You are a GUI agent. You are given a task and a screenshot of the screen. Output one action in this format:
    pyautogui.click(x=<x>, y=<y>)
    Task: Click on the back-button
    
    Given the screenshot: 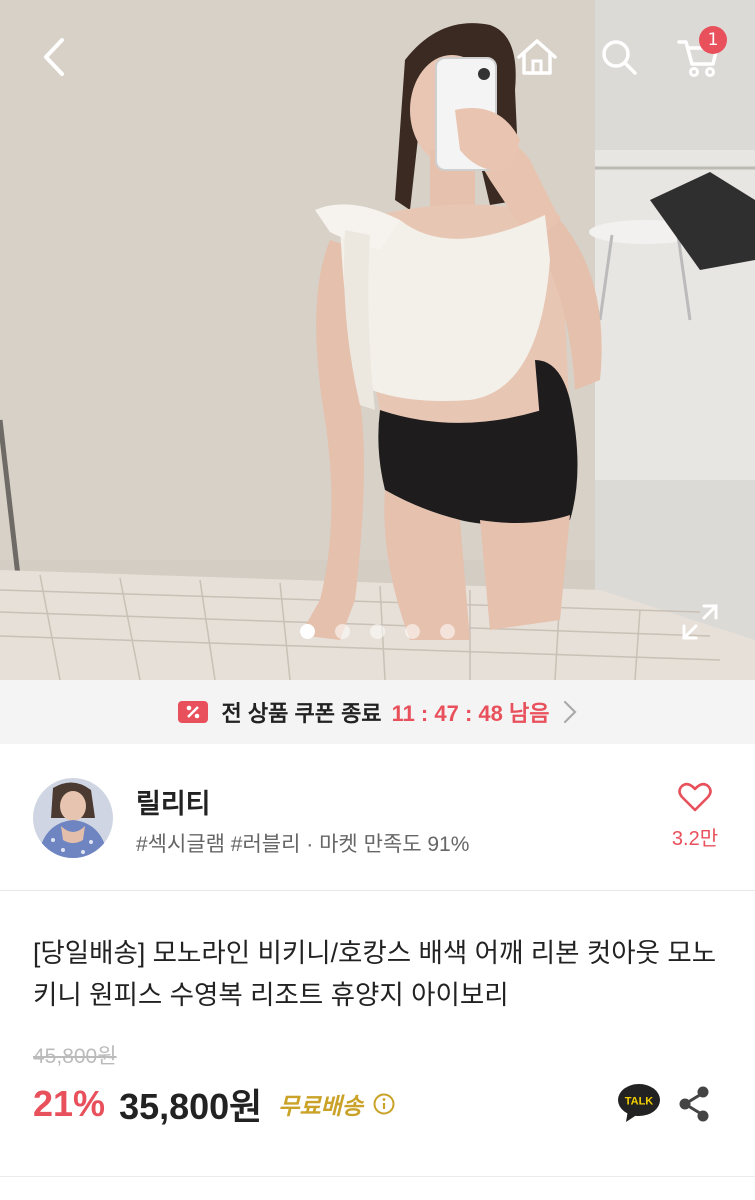 What is the action you would take?
    pyautogui.click(x=55, y=57)
    